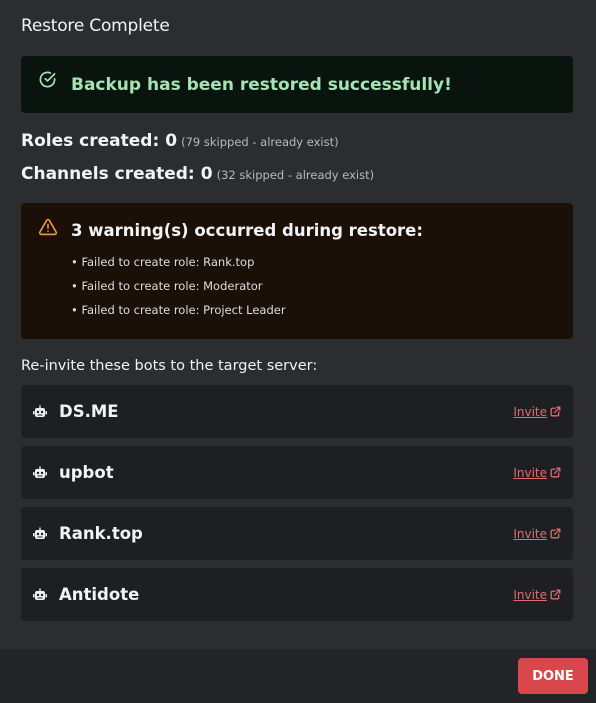 This screenshot has height=703, width=596. I want to click on warning-item: • Failed to create role: Project Leader, so click(178, 310).